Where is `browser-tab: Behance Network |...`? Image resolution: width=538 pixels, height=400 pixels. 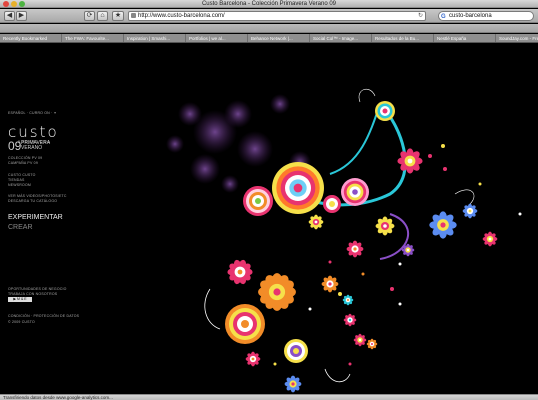 browser-tab: Behance Network |... is located at coordinates (279, 38).